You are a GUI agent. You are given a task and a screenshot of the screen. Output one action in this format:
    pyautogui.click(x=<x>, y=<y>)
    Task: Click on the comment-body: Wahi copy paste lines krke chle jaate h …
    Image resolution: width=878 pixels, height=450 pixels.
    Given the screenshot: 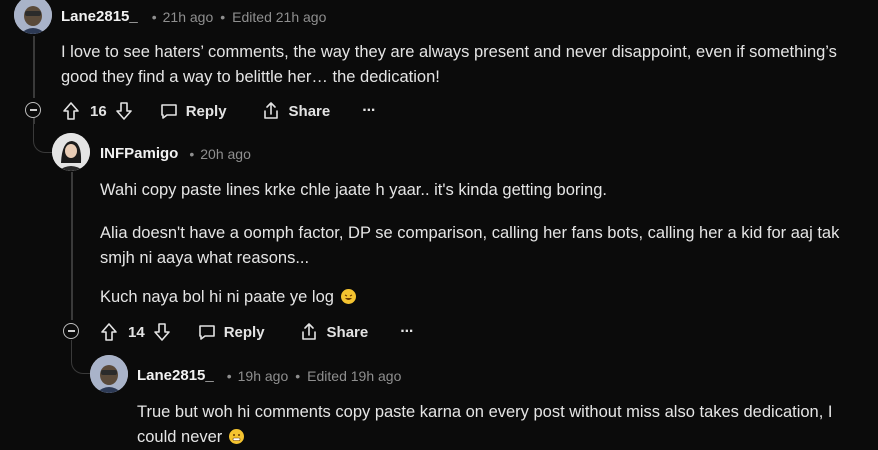 What is the action you would take?
    pyautogui.click(x=482, y=190)
    